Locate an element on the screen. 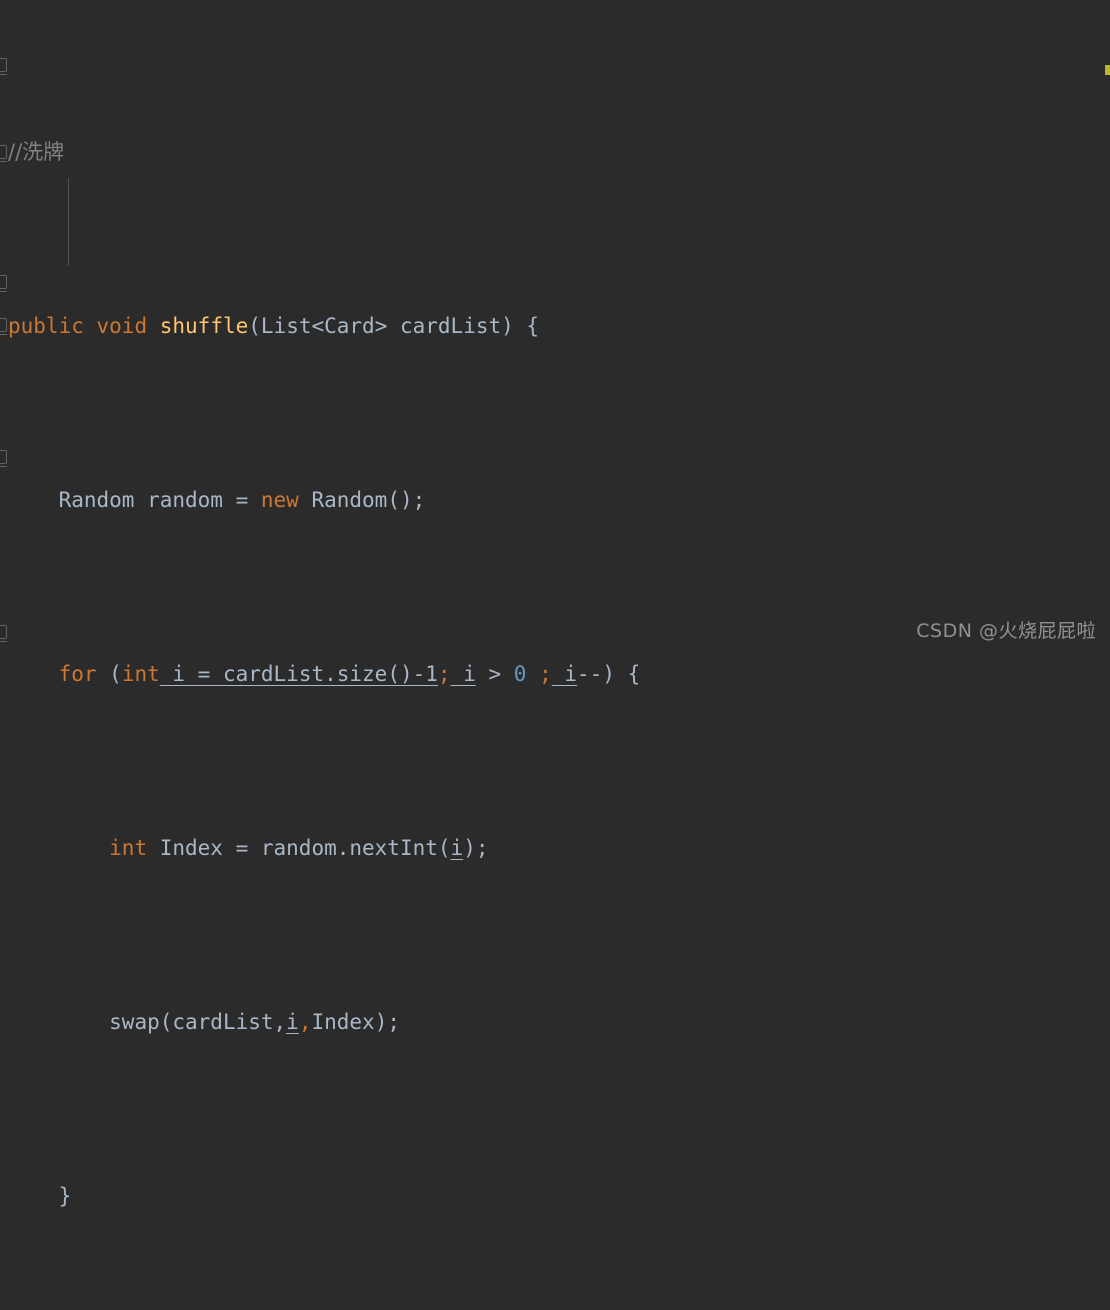 The height and width of the screenshot is (1310, 1110). for-init-expression: i = cardList.size()-1 is located at coordinates (298, 673).